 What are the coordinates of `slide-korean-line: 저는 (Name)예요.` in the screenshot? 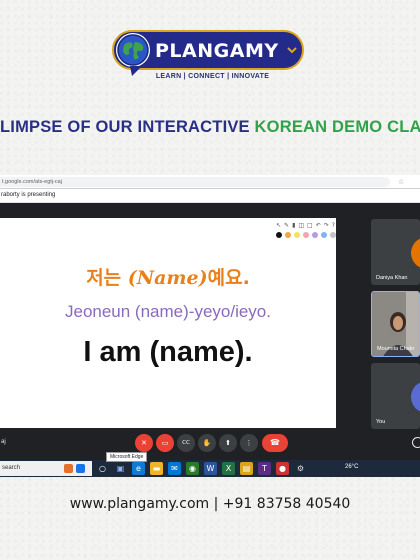 It's located at (168, 276).